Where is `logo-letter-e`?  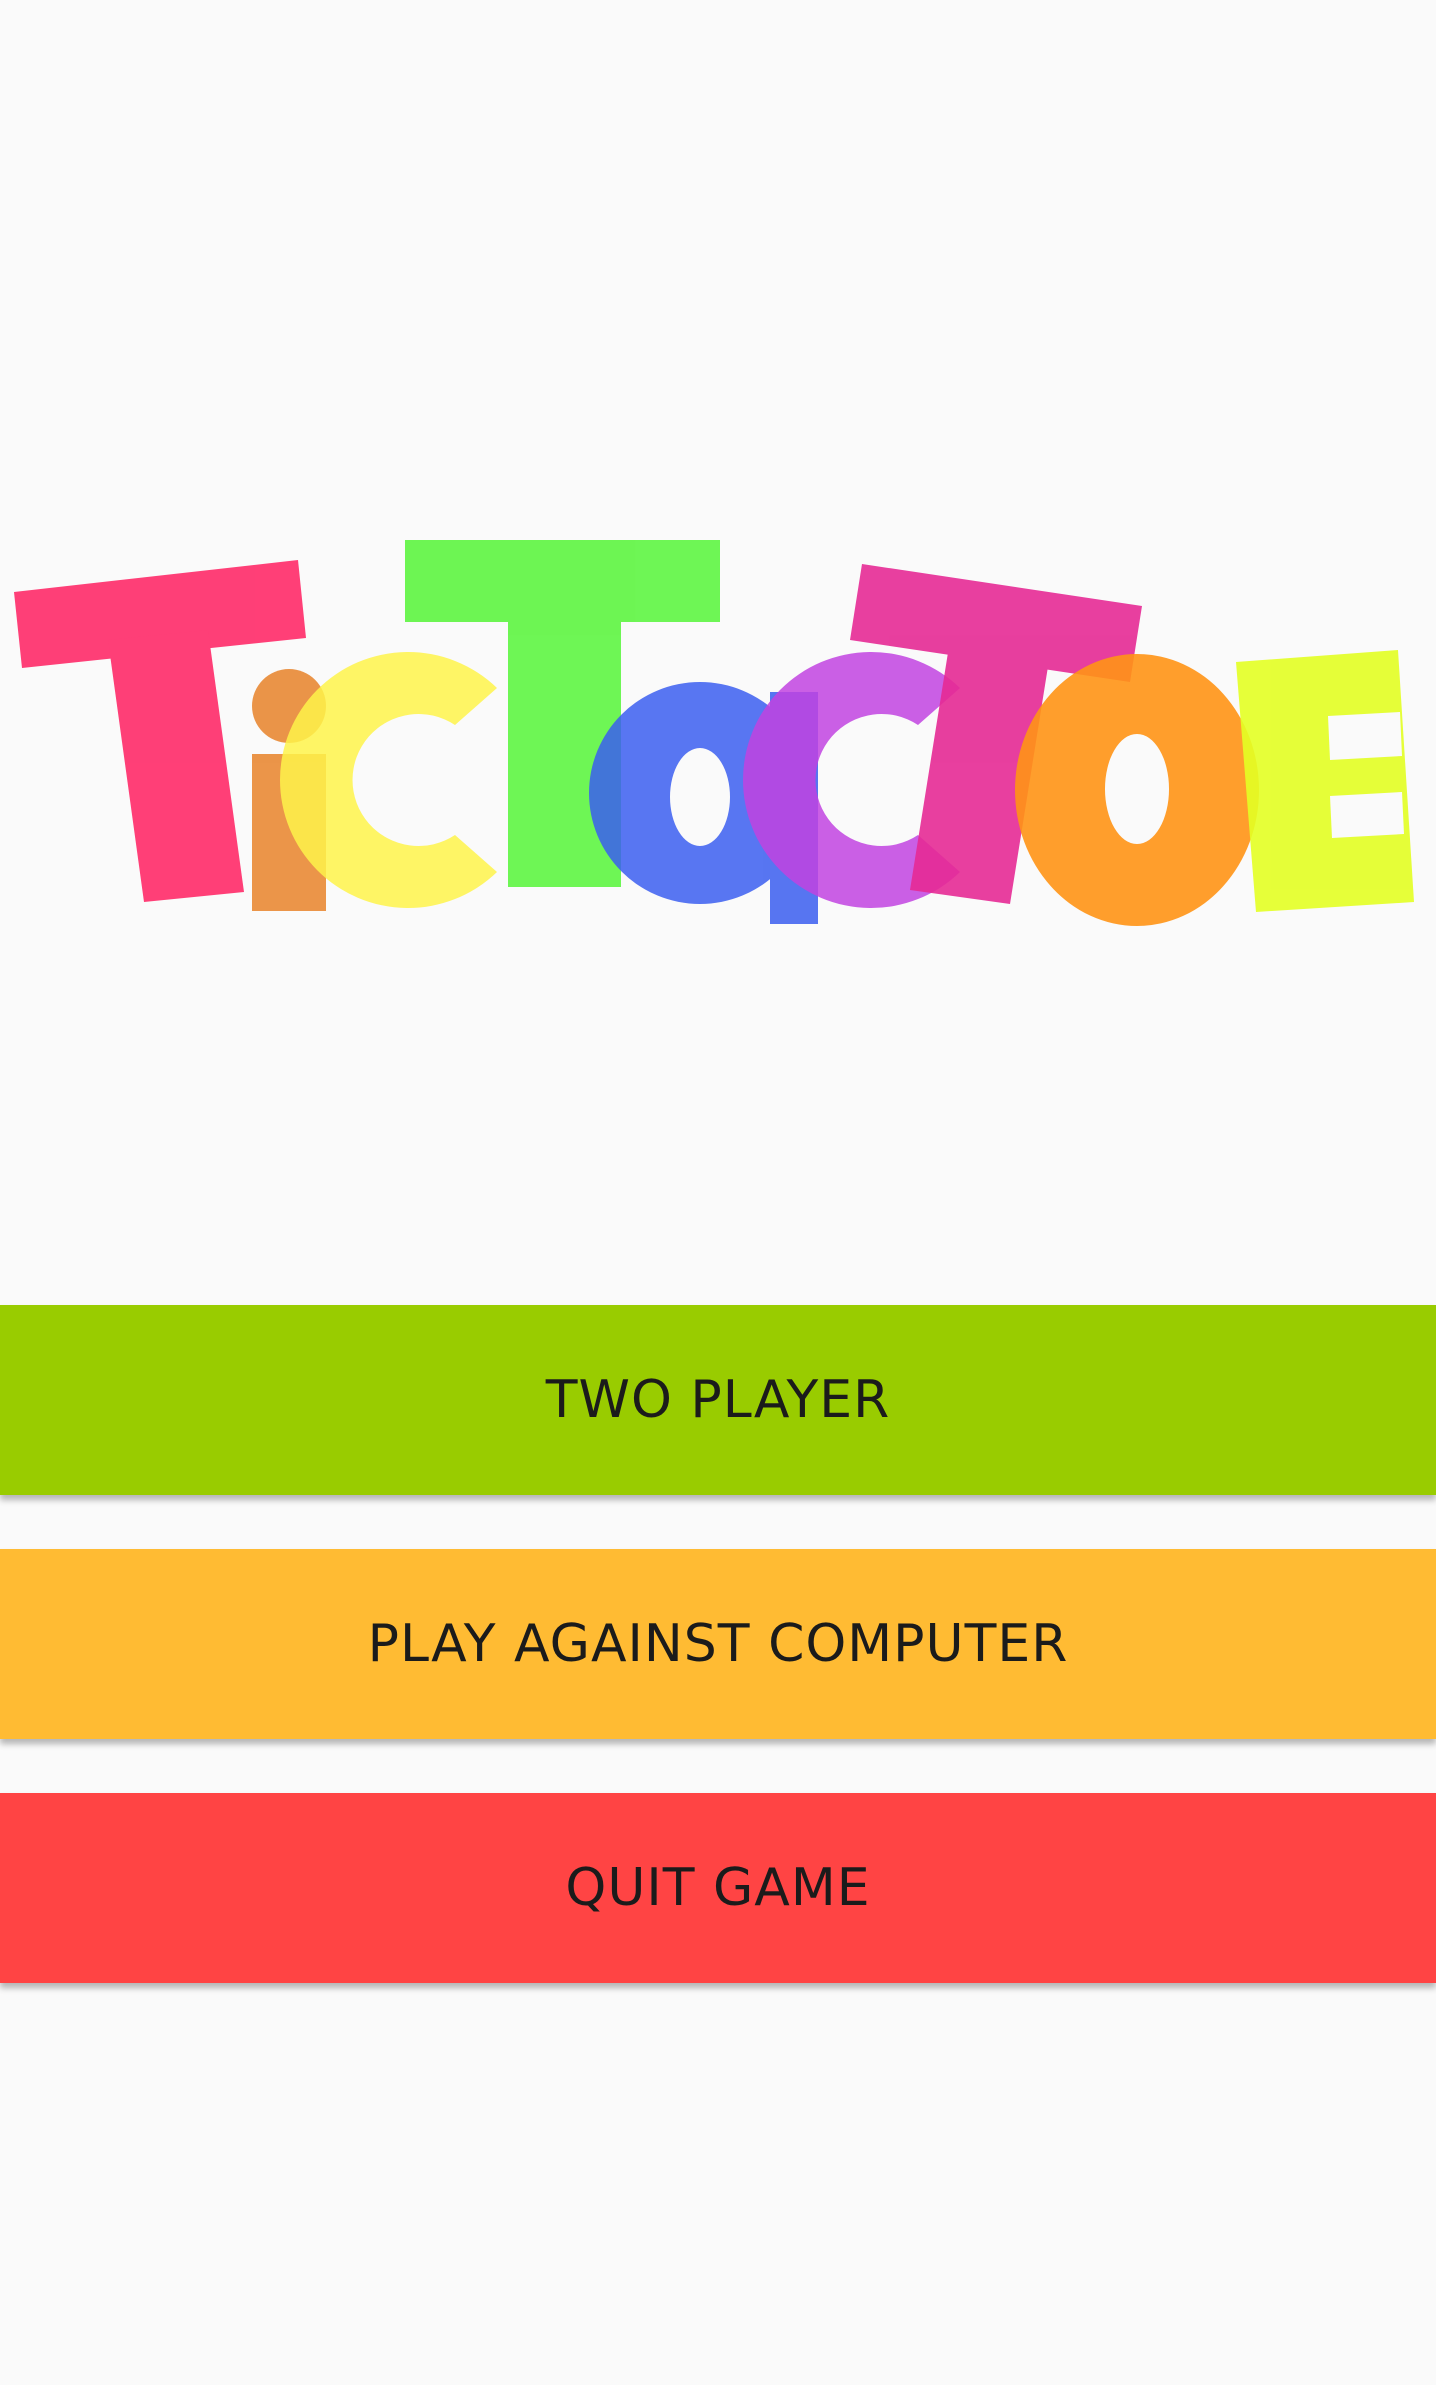 logo-letter-e is located at coordinates (1325, 781).